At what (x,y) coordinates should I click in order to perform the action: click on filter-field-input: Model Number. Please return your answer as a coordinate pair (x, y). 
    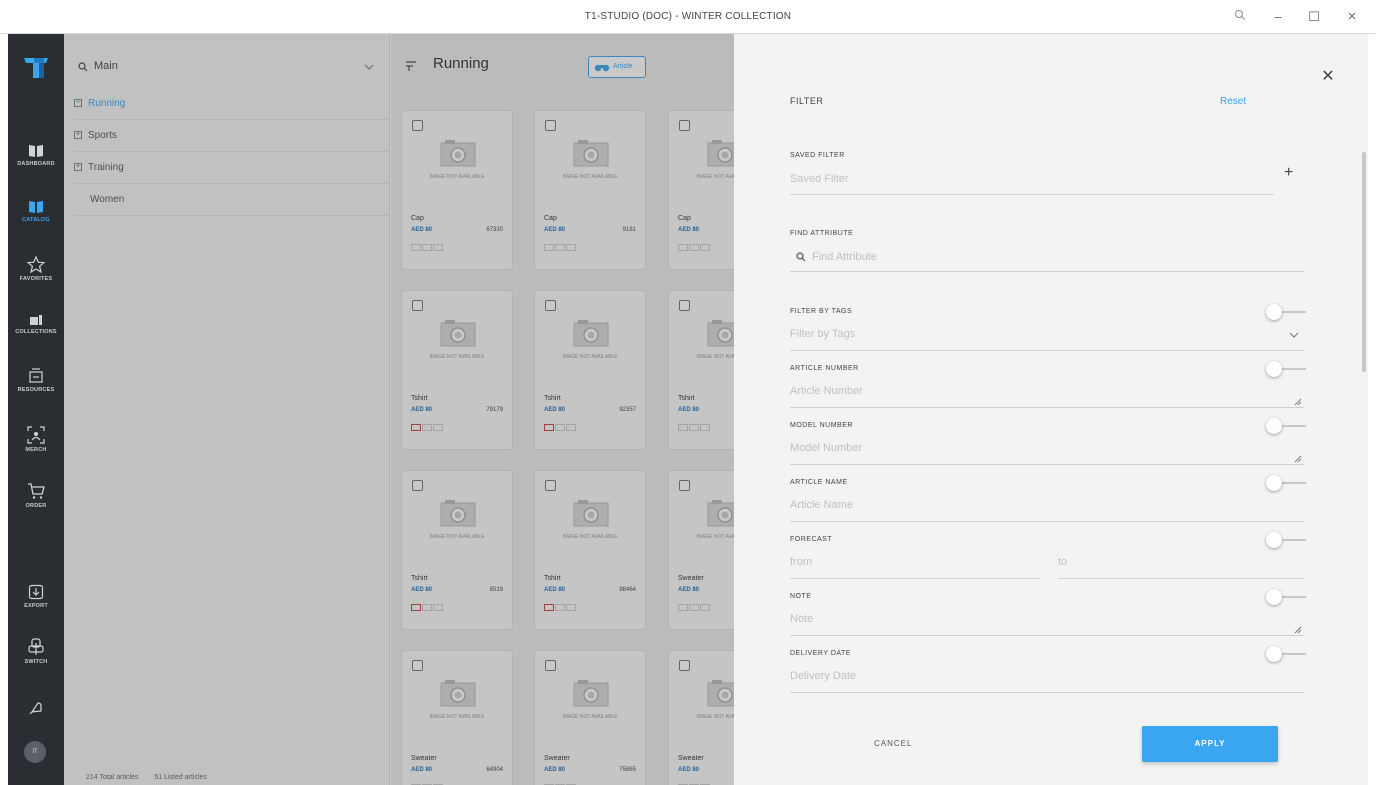
    Looking at the image, I should click on (826, 448).